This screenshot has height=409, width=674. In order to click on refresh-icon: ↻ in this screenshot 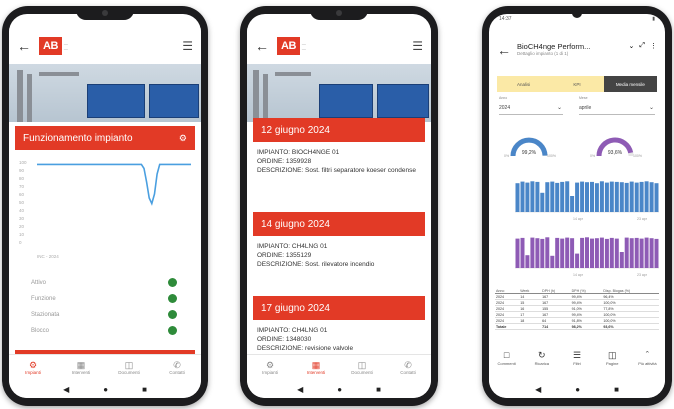, I will do `click(542, 355)`.